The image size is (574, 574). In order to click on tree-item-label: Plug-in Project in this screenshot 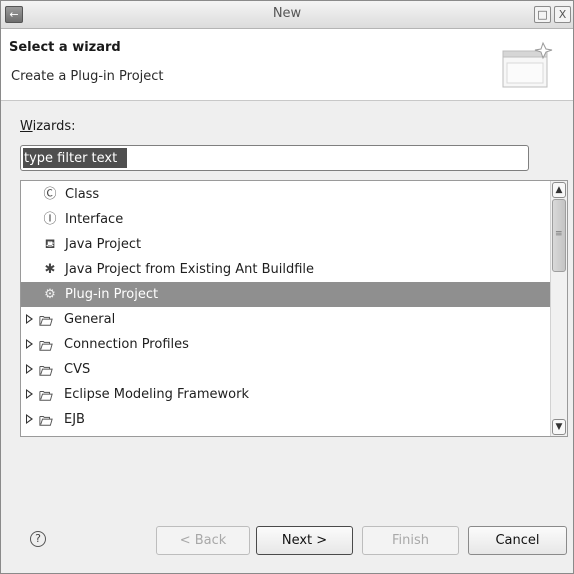, I will do `click(112, 294)`.